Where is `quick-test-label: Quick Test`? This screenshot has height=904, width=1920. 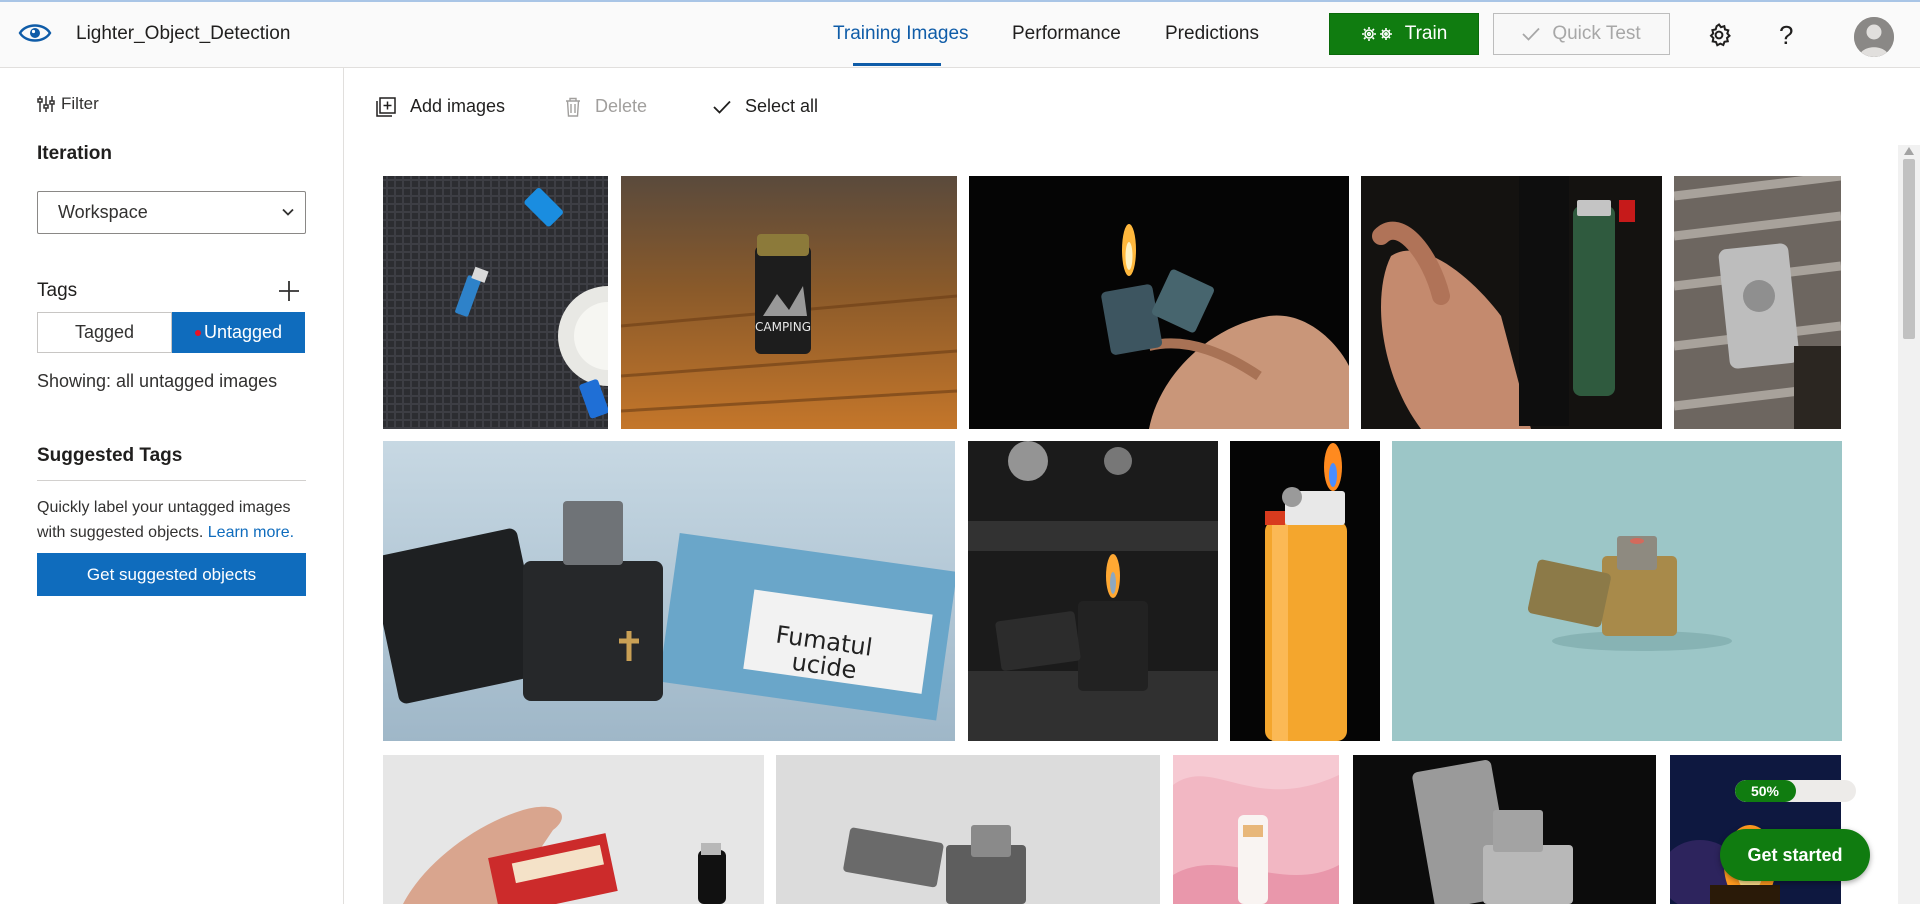 quick-test-label: Quick Test is located at coordinates (1596, 33).